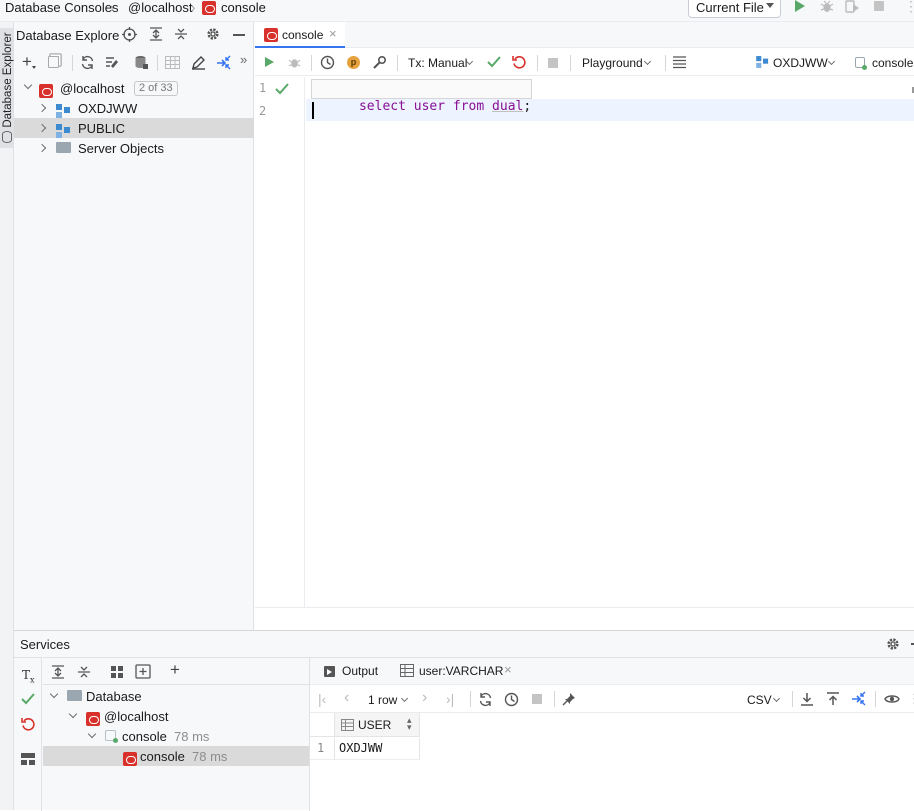  I want to click on separator, so click(875, 699).